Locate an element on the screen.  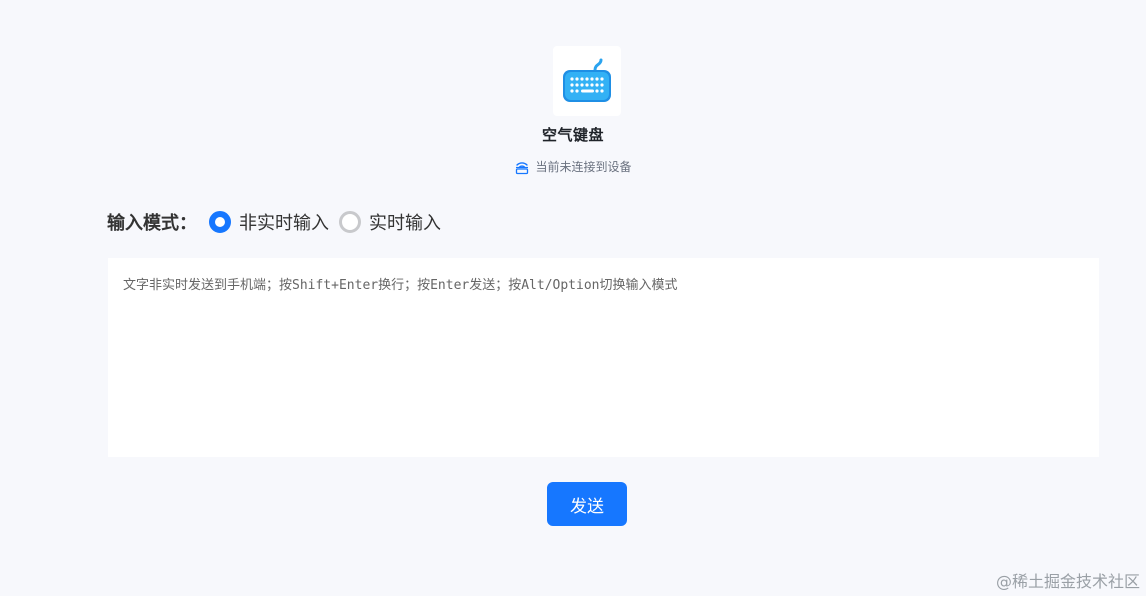
radio-label: 实时输入 is located at coordinates (405, 222).